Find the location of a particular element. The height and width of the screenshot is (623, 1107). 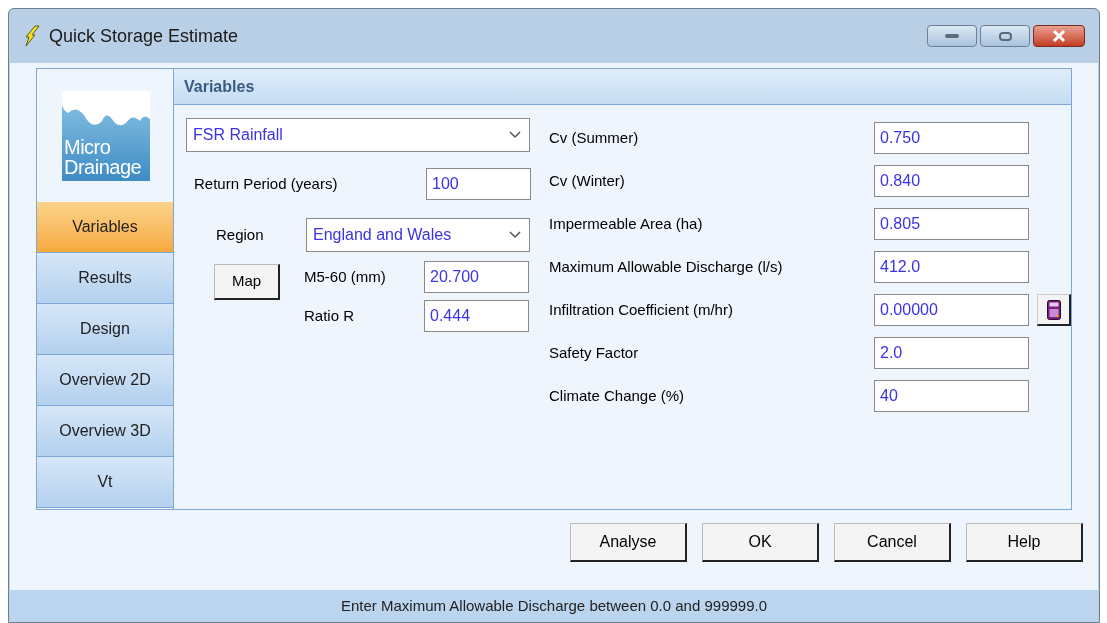

field-label: Infiltration Coefficient (m/hr) is located at coordinates (641, 309).